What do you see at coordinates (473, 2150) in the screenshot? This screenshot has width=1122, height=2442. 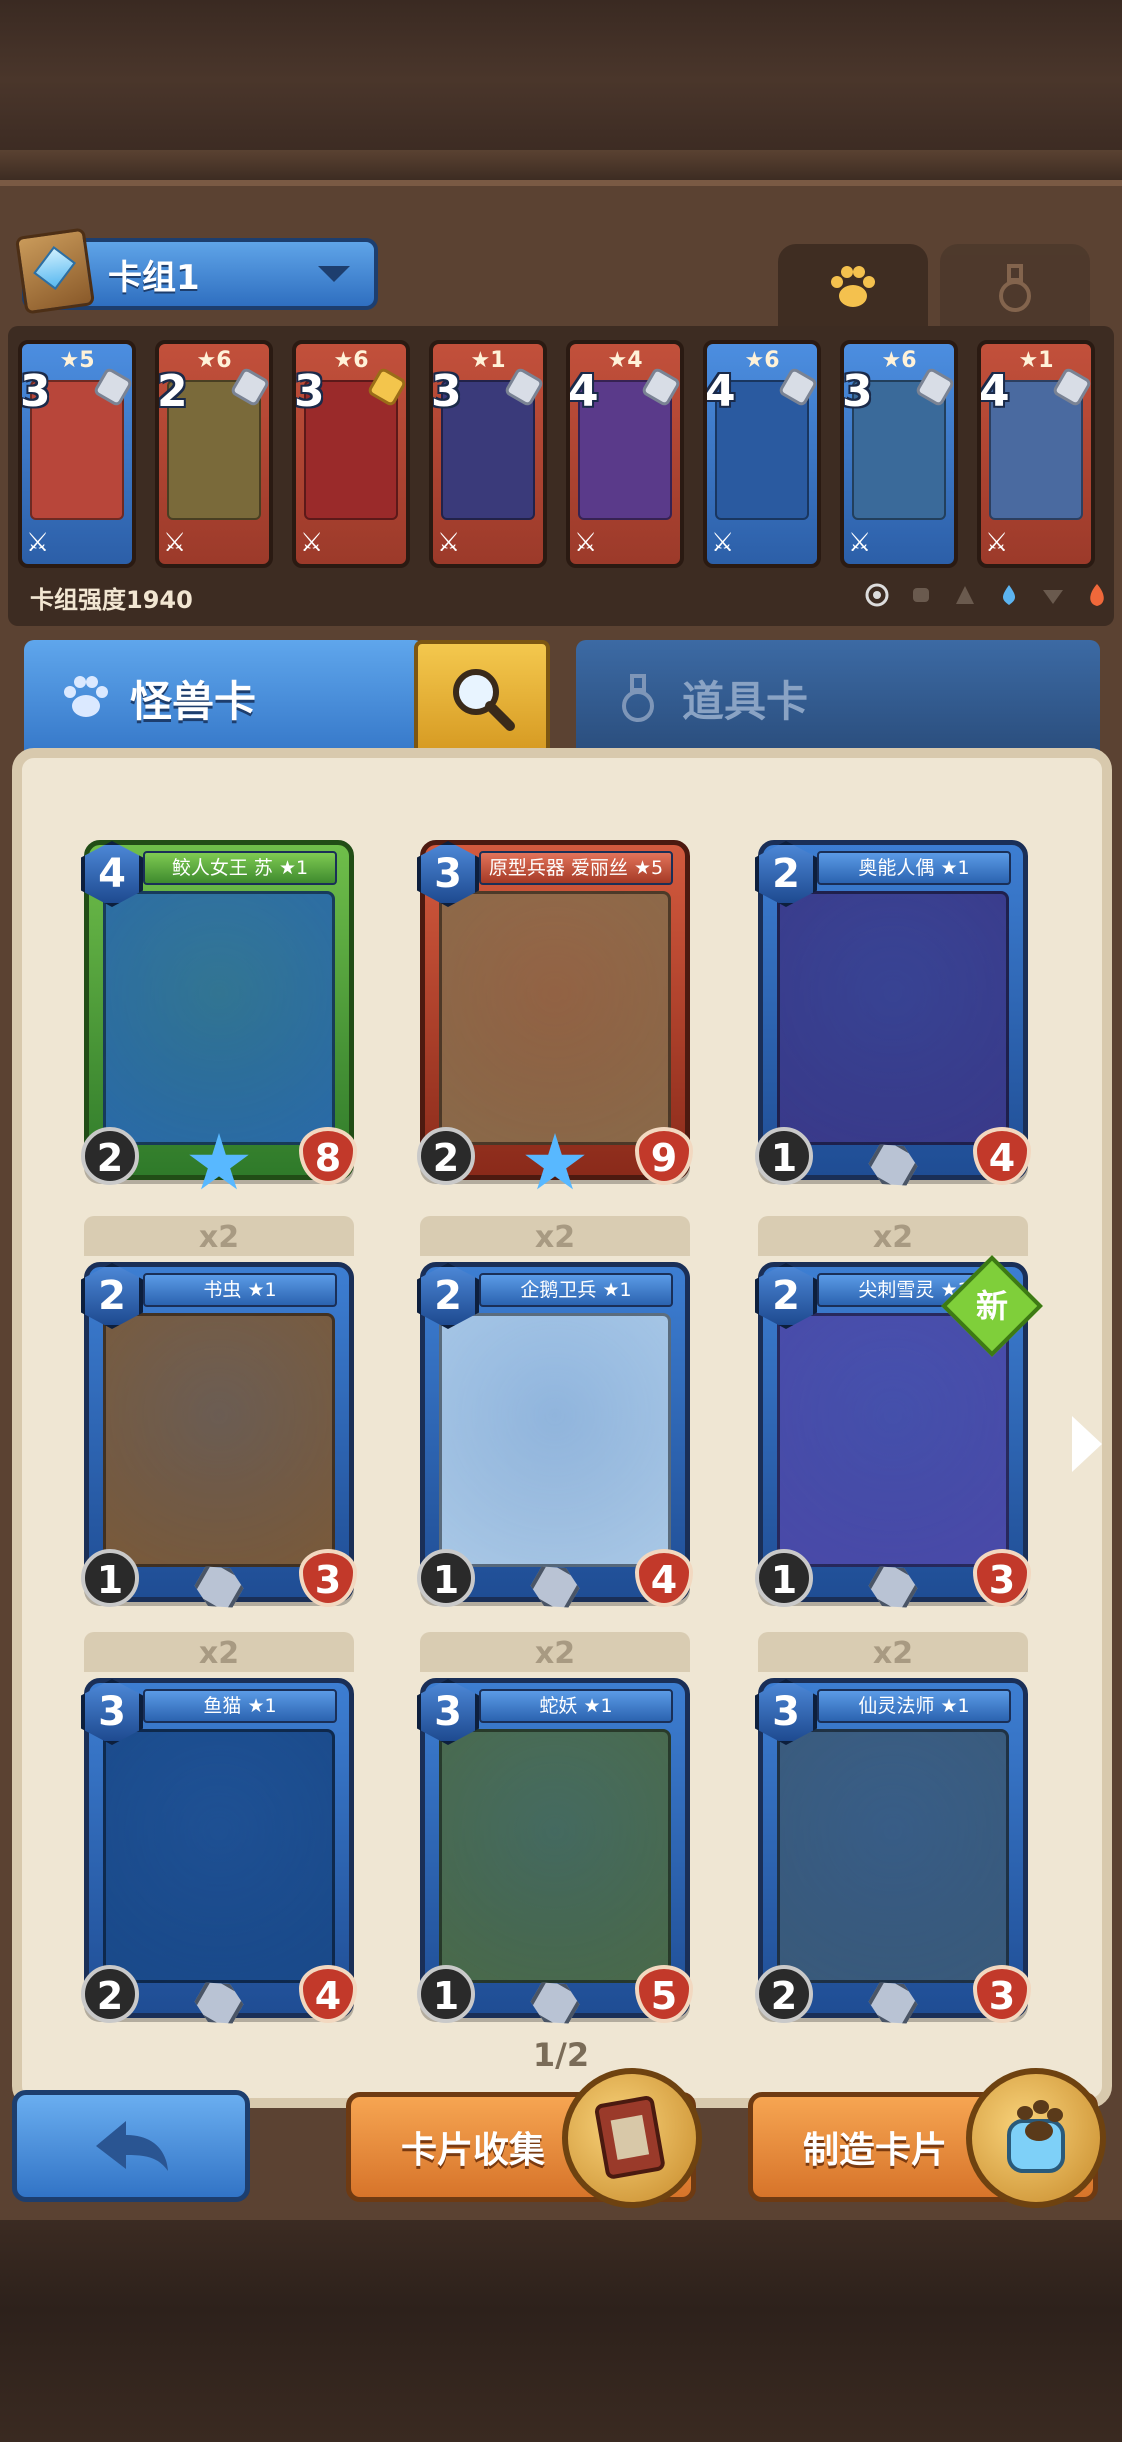 I see `card-collection-label: 卡片收集` at bounding box center [473, 2150].